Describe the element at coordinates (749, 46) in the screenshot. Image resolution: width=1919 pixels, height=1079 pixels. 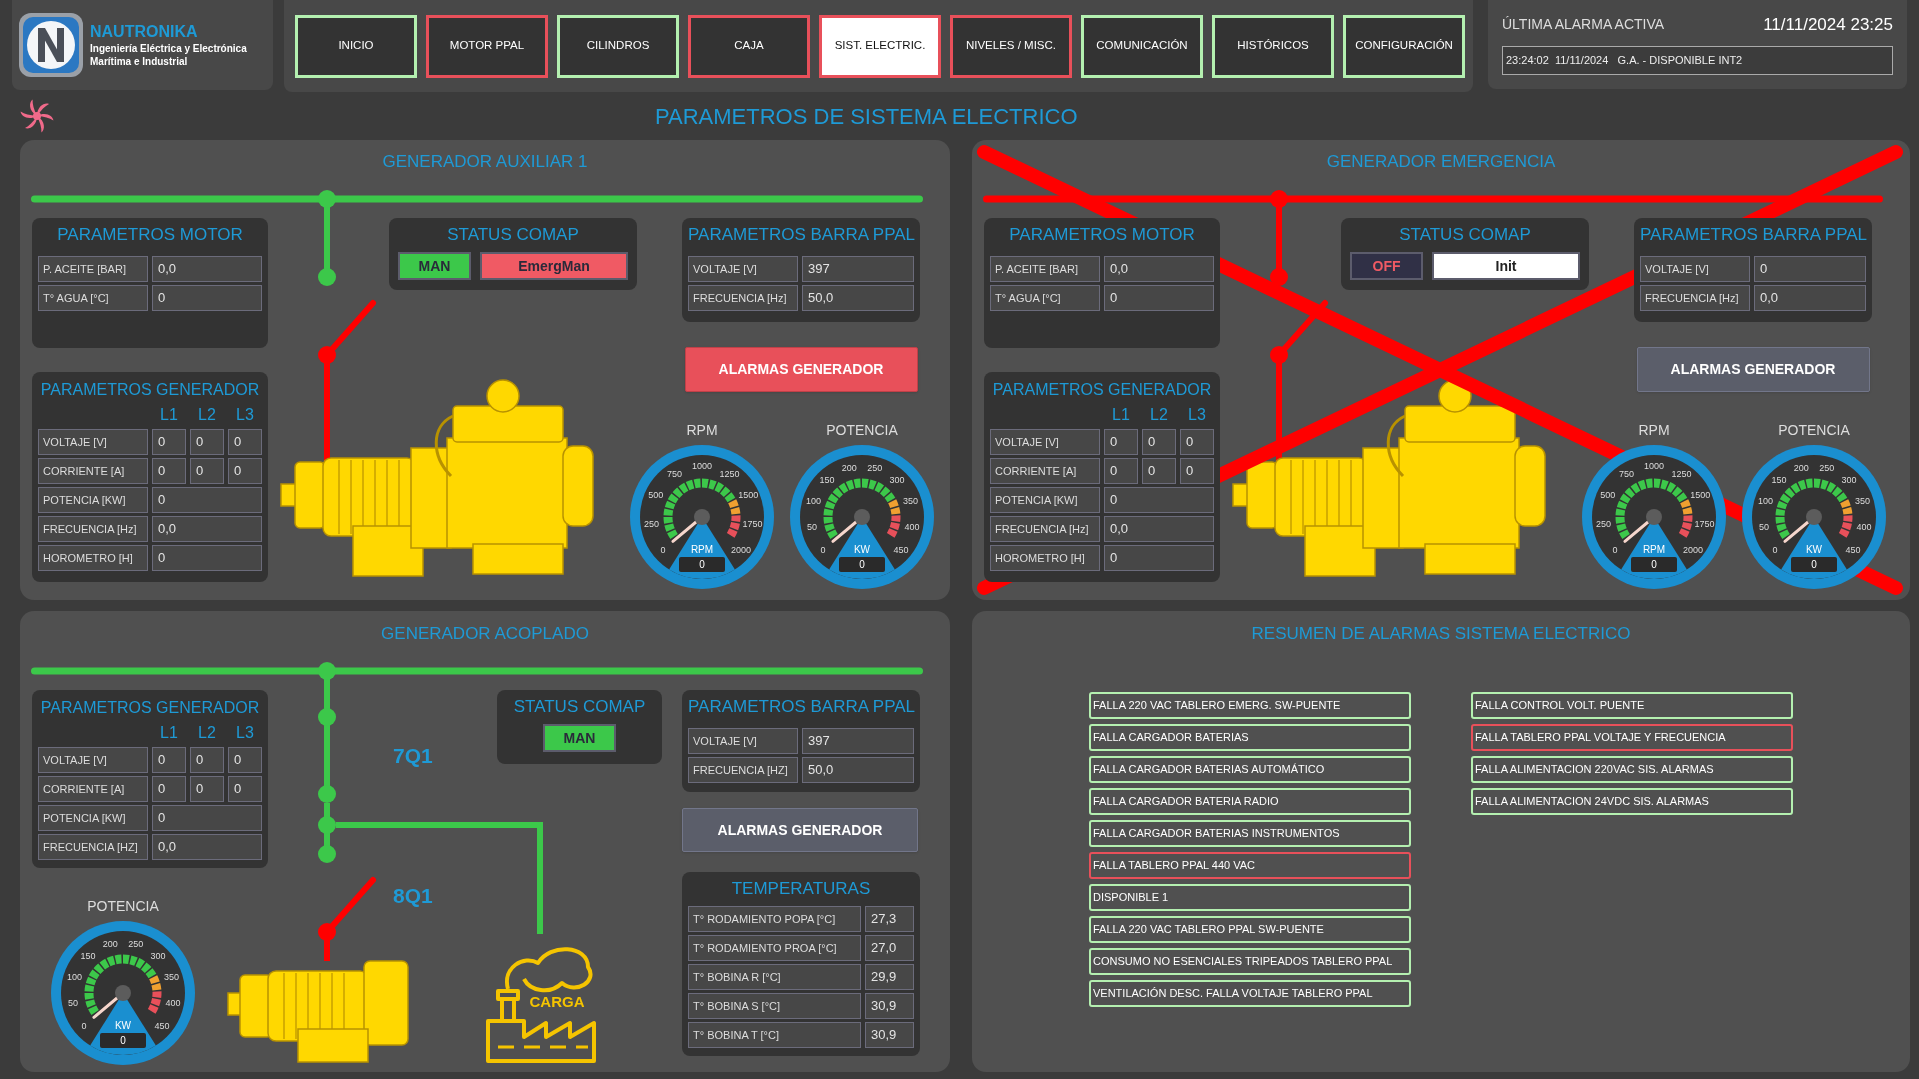
I see `nav-tab: CAJA` at that location.